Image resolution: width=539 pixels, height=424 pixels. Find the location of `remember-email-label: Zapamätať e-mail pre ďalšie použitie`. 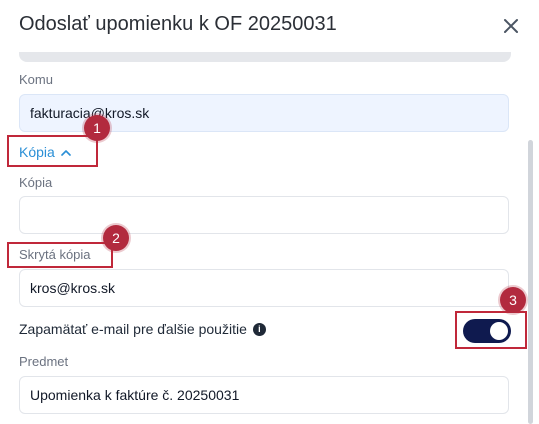

remember-email-label: Zapamätať e-mail pre ďalšie použitie is located at coordinates (133, 329).